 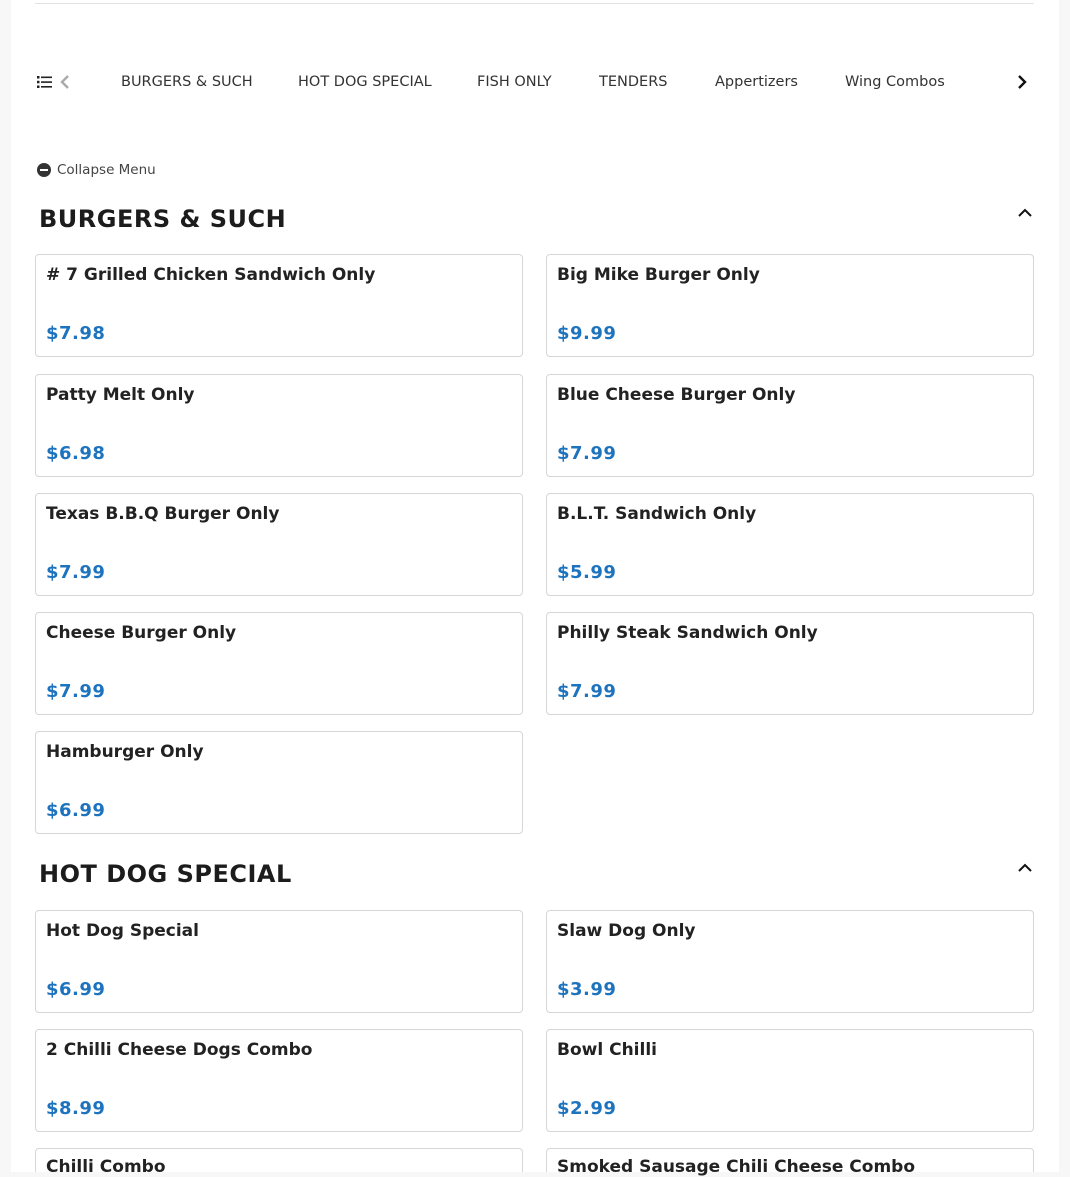 What do you see at coordinates (122, 931) in the screenshot?
I see `item-name: Hot Dog Special` at bounding box center [122, 931].